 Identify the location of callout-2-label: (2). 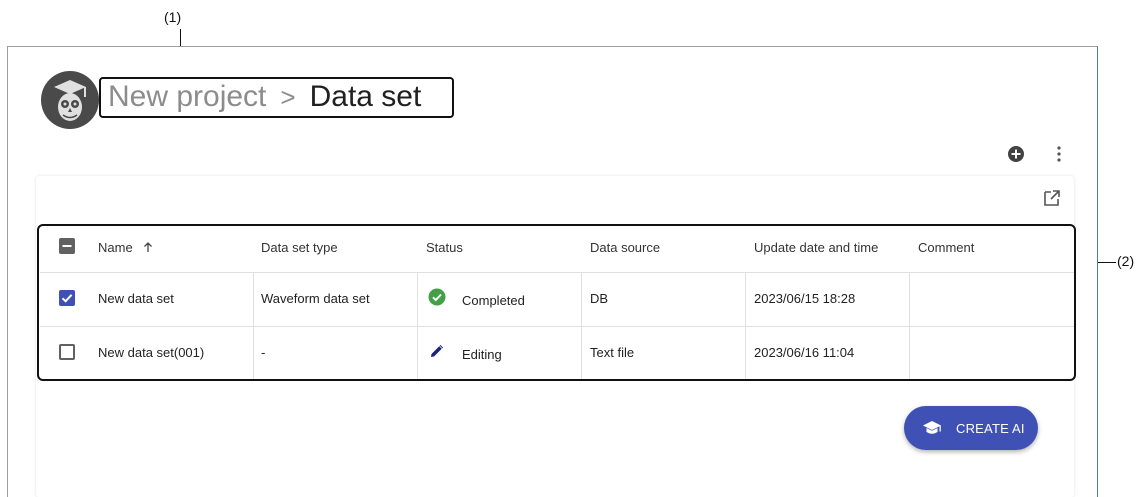
(1126, 261).